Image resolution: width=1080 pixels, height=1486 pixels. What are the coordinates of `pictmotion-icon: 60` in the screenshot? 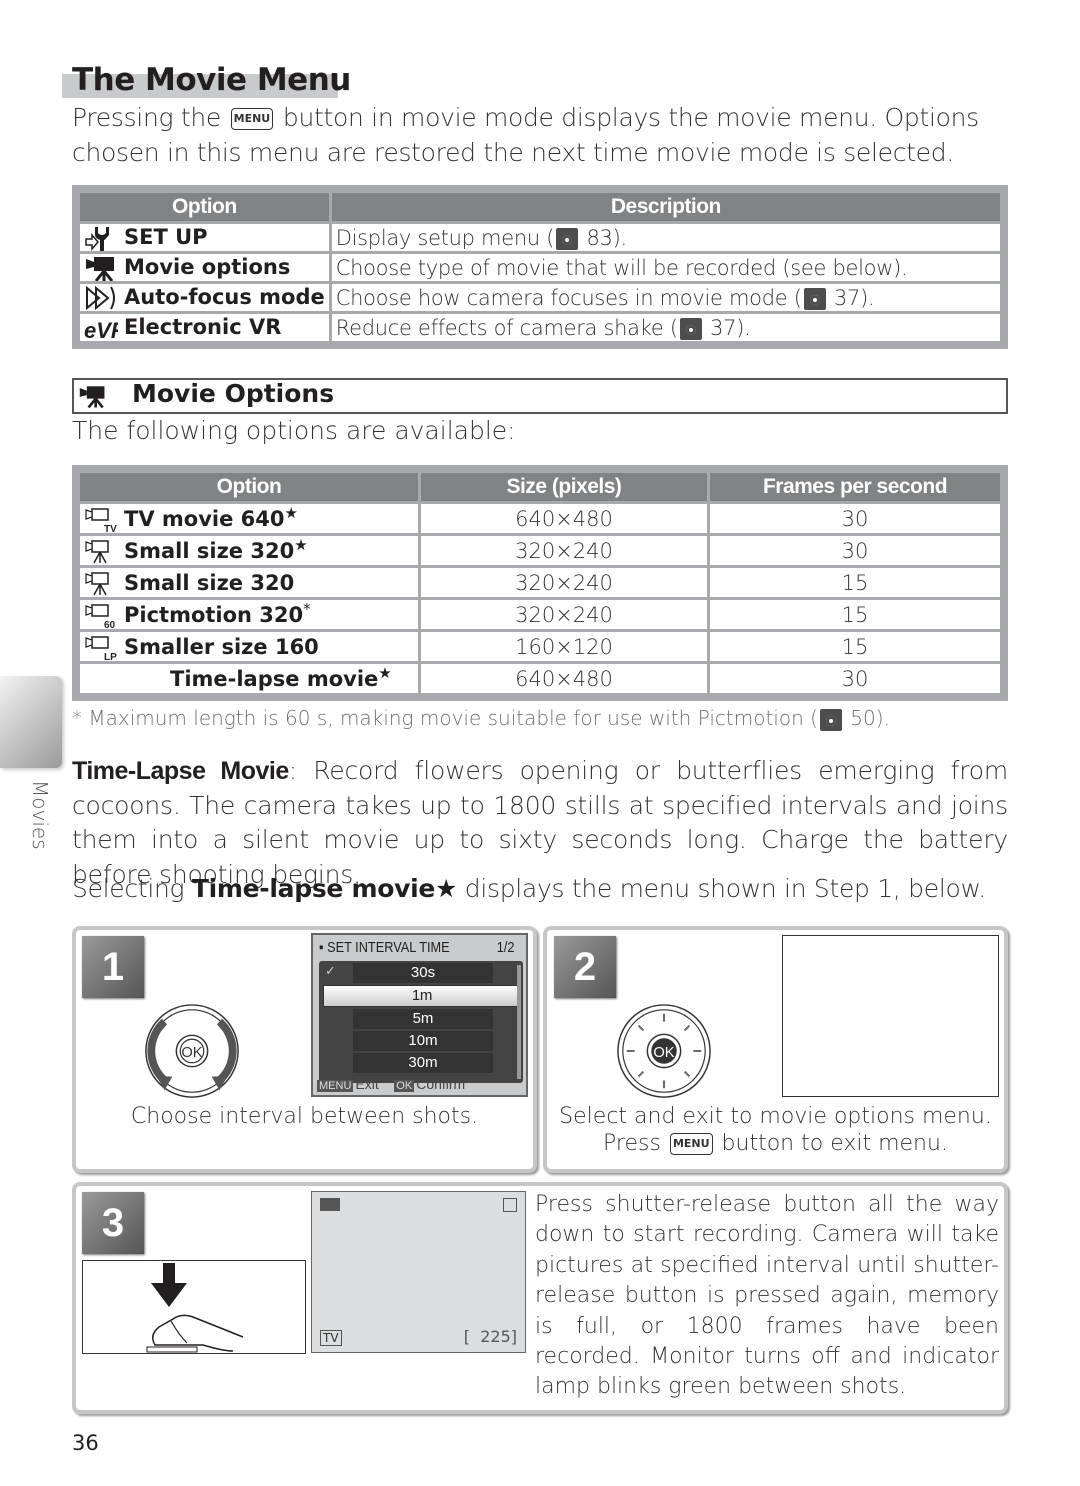 It's located at (100, 616).